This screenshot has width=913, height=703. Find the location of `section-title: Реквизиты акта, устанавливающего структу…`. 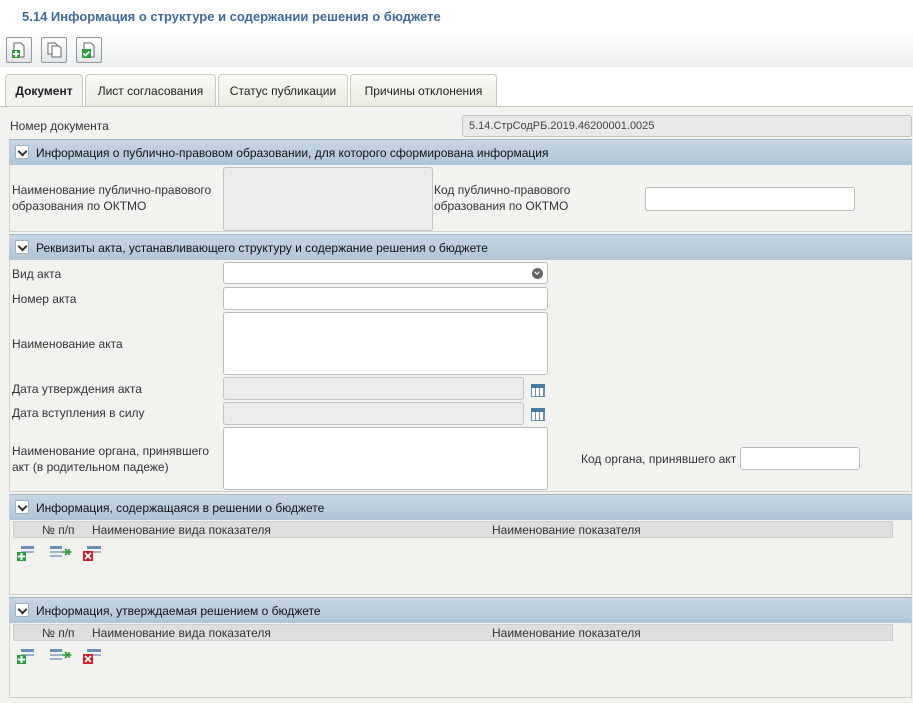

section-title: Реквизиты акта, устанавливающего структу… is located at coordinates (262, 248).